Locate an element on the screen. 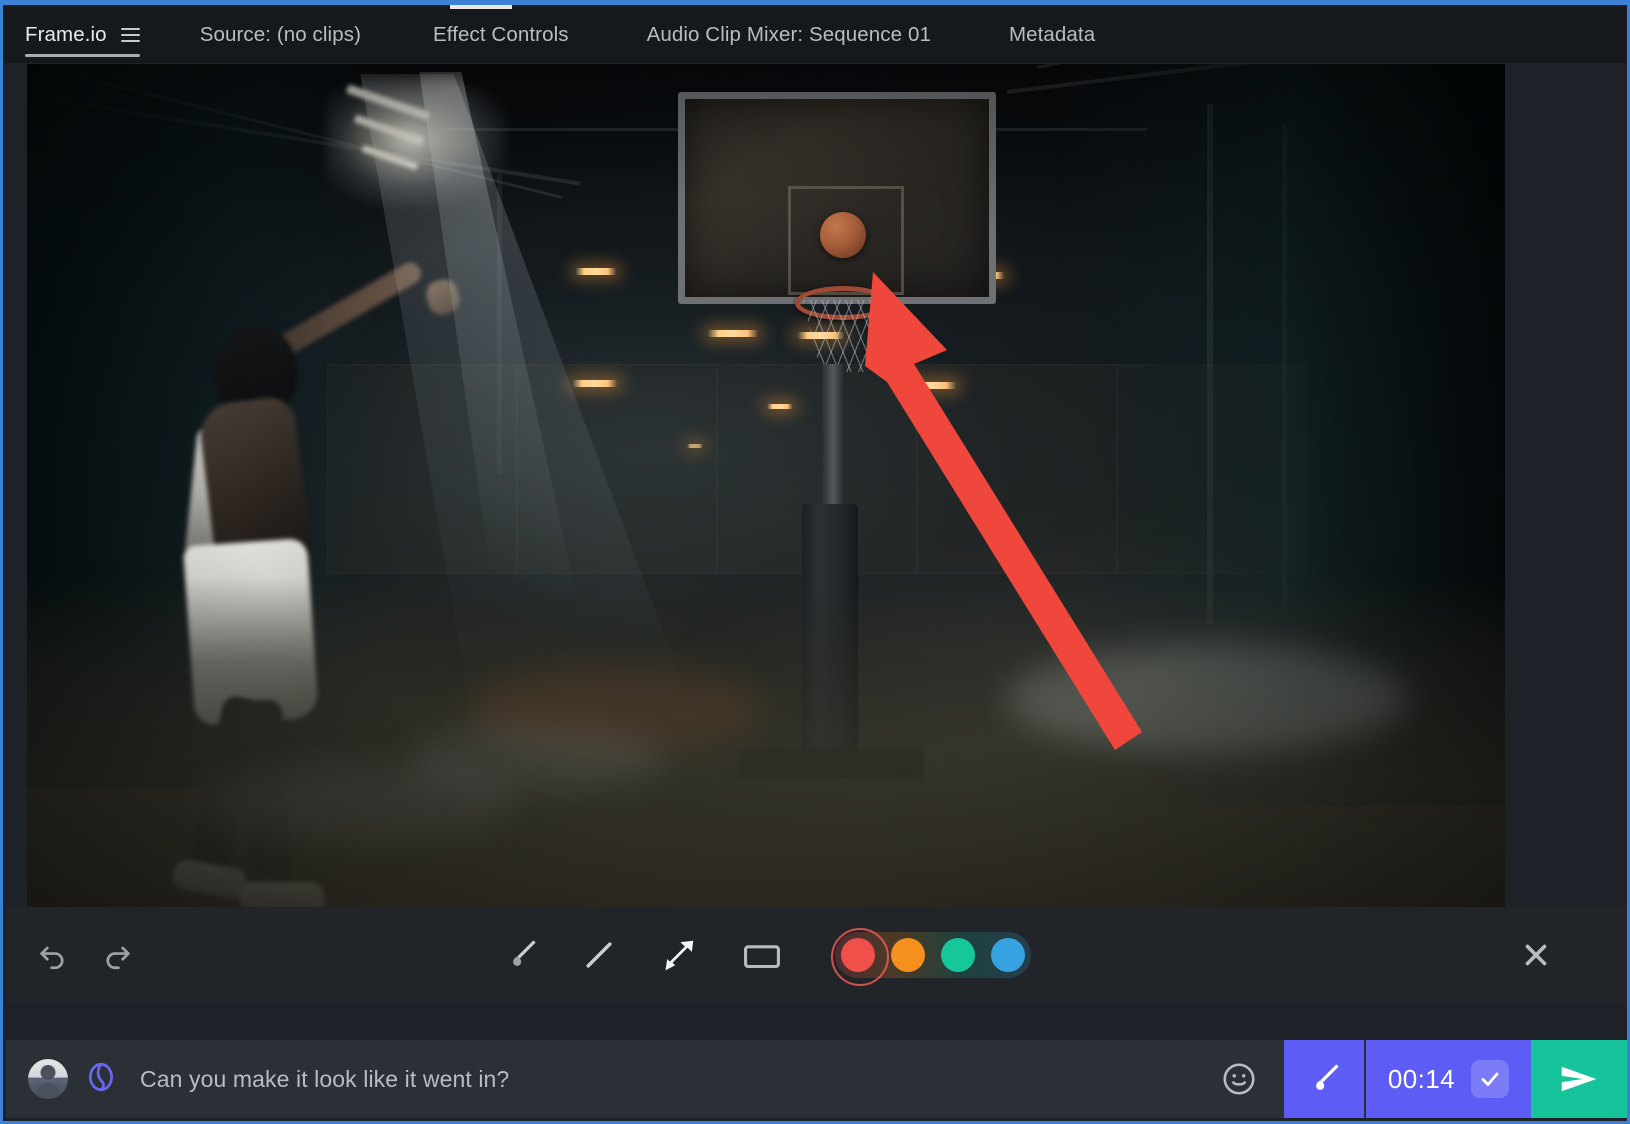 This screenshot has height=1124, width=1630. timestamp-toggle-button: 00:14 is located at coordinates (1448, 1079).